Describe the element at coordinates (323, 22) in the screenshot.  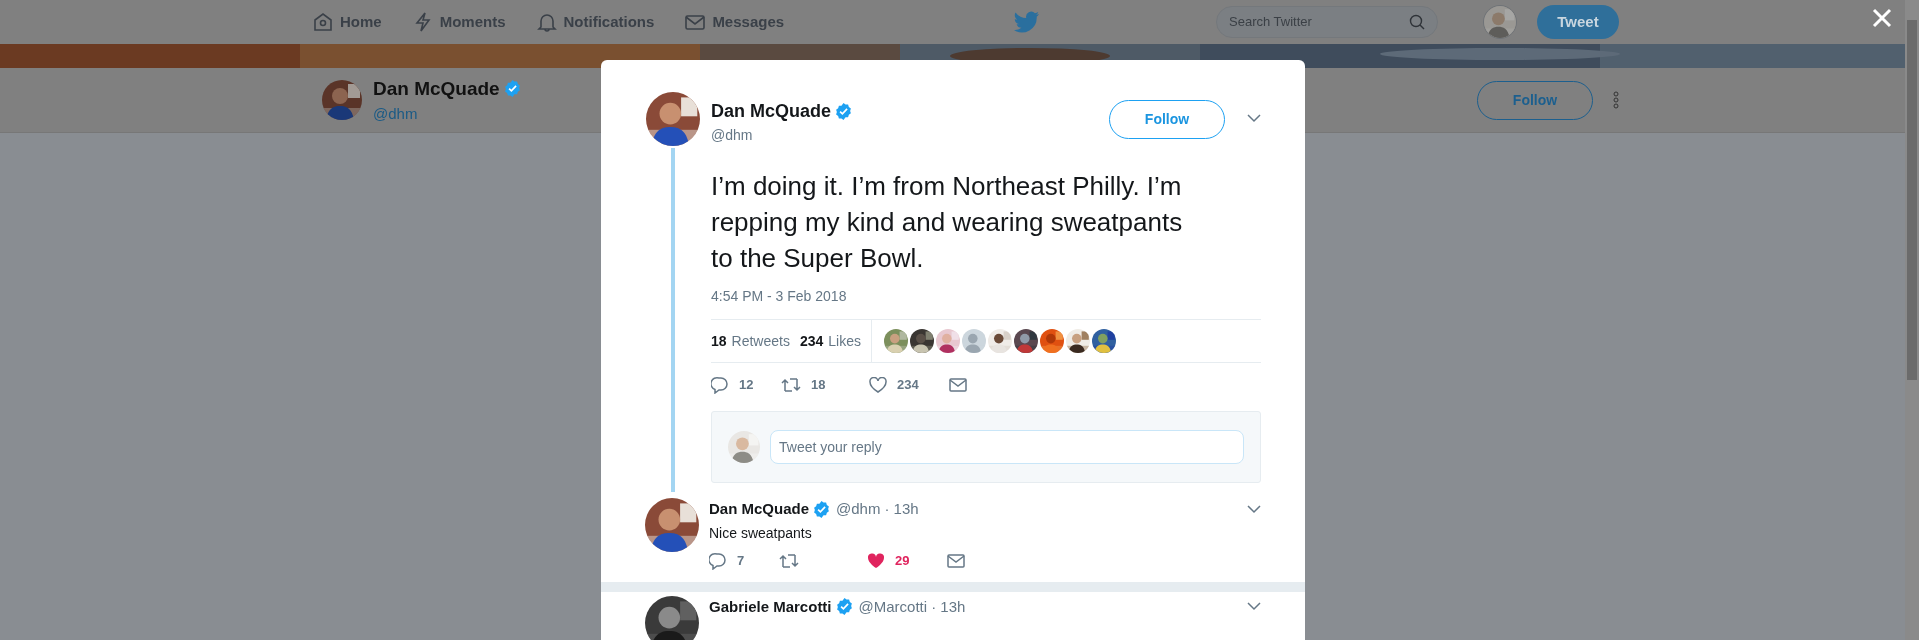
I see `home-icon` at that location.